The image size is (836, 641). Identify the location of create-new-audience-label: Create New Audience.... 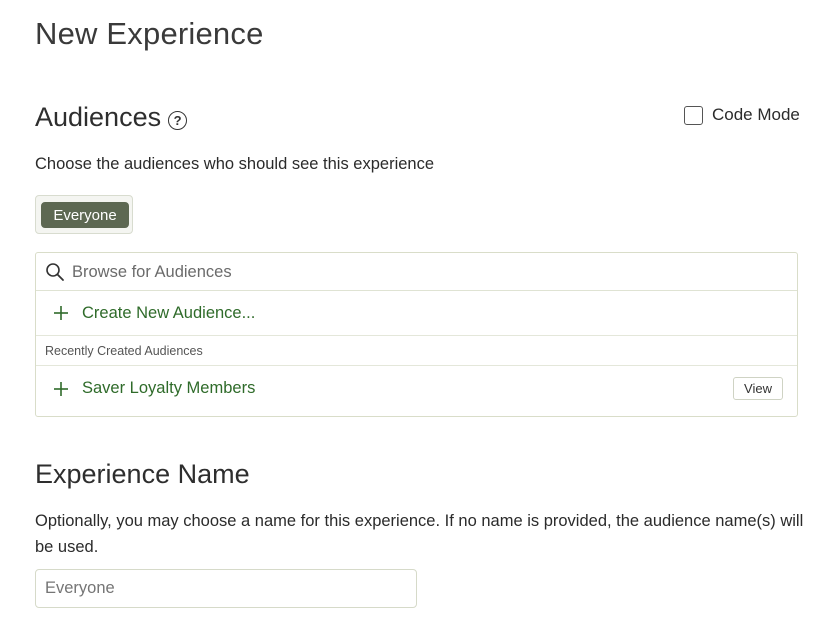
(169, 312).